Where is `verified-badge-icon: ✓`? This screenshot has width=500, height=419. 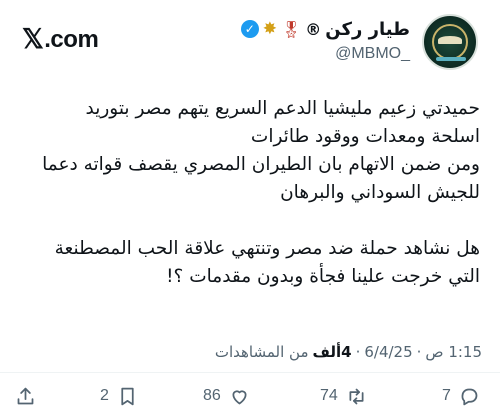 verified-badge-icon: ✓ is located at coordinates (249, 29).